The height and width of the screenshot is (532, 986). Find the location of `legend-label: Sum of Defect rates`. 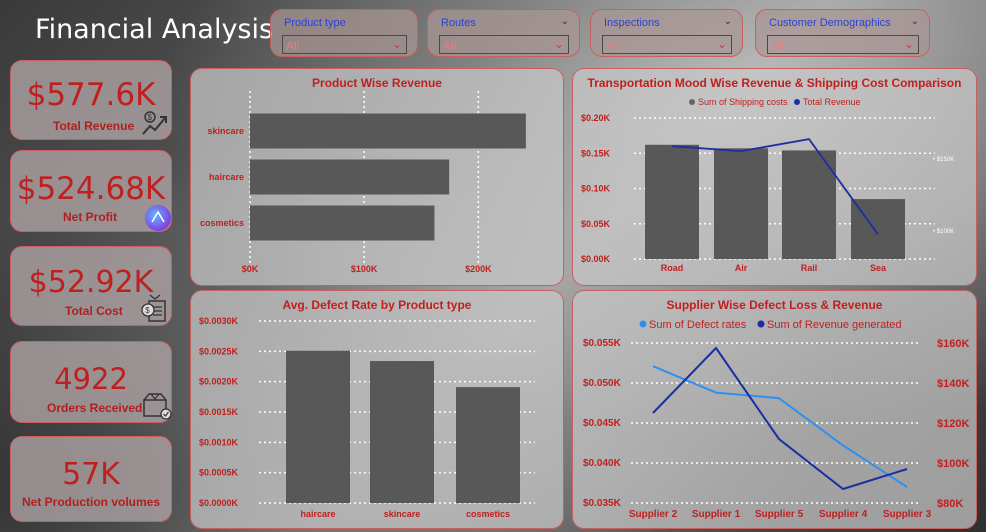

legend-label: Sum of Defect rates is located at coordinates (698, 325).